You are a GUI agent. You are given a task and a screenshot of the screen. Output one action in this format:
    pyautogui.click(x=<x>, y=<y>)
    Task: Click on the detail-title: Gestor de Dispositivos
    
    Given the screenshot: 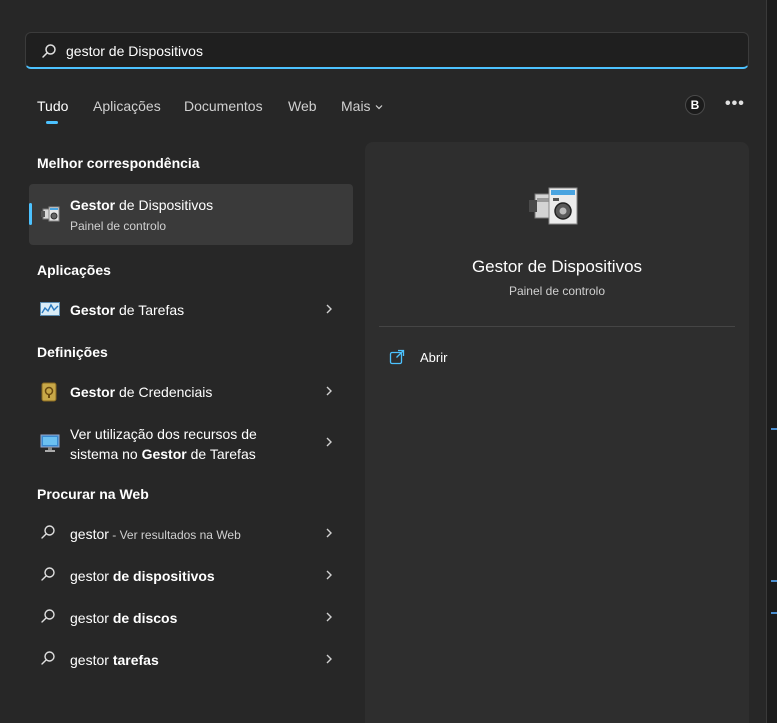 What is the action you would take?
    pyautogui.click(x=557, y=266)
    